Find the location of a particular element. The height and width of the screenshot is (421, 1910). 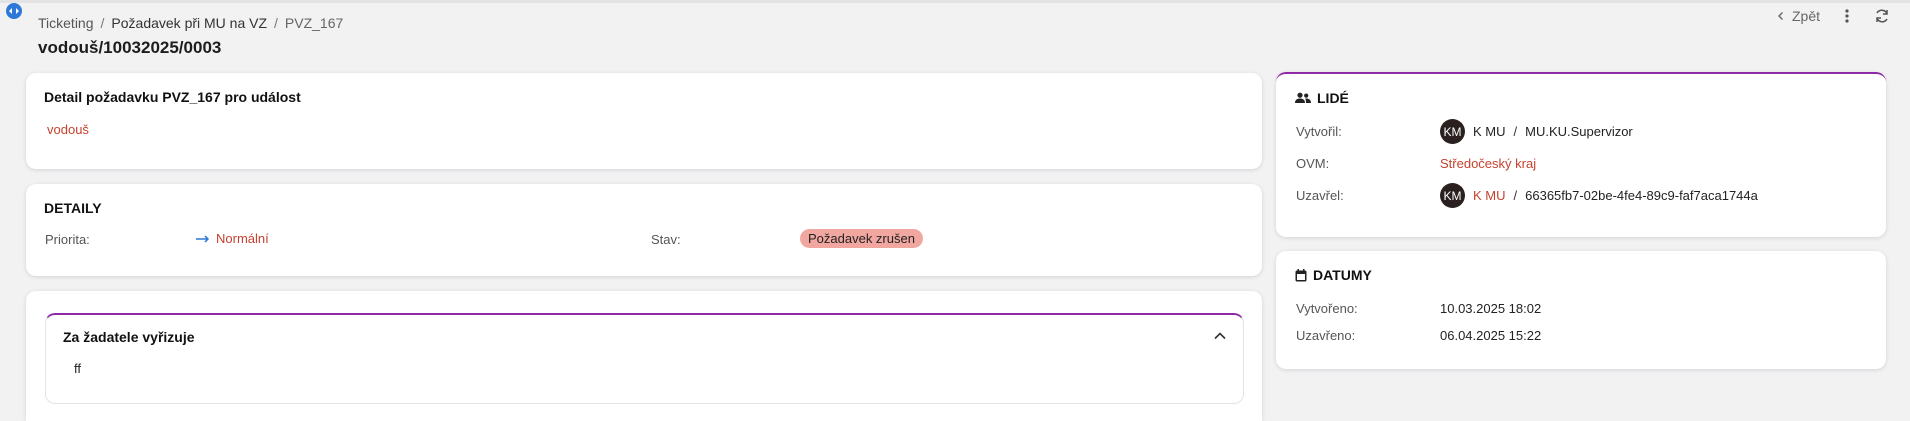

people-title: LIDÉ is located at coordinates (1333, 98).